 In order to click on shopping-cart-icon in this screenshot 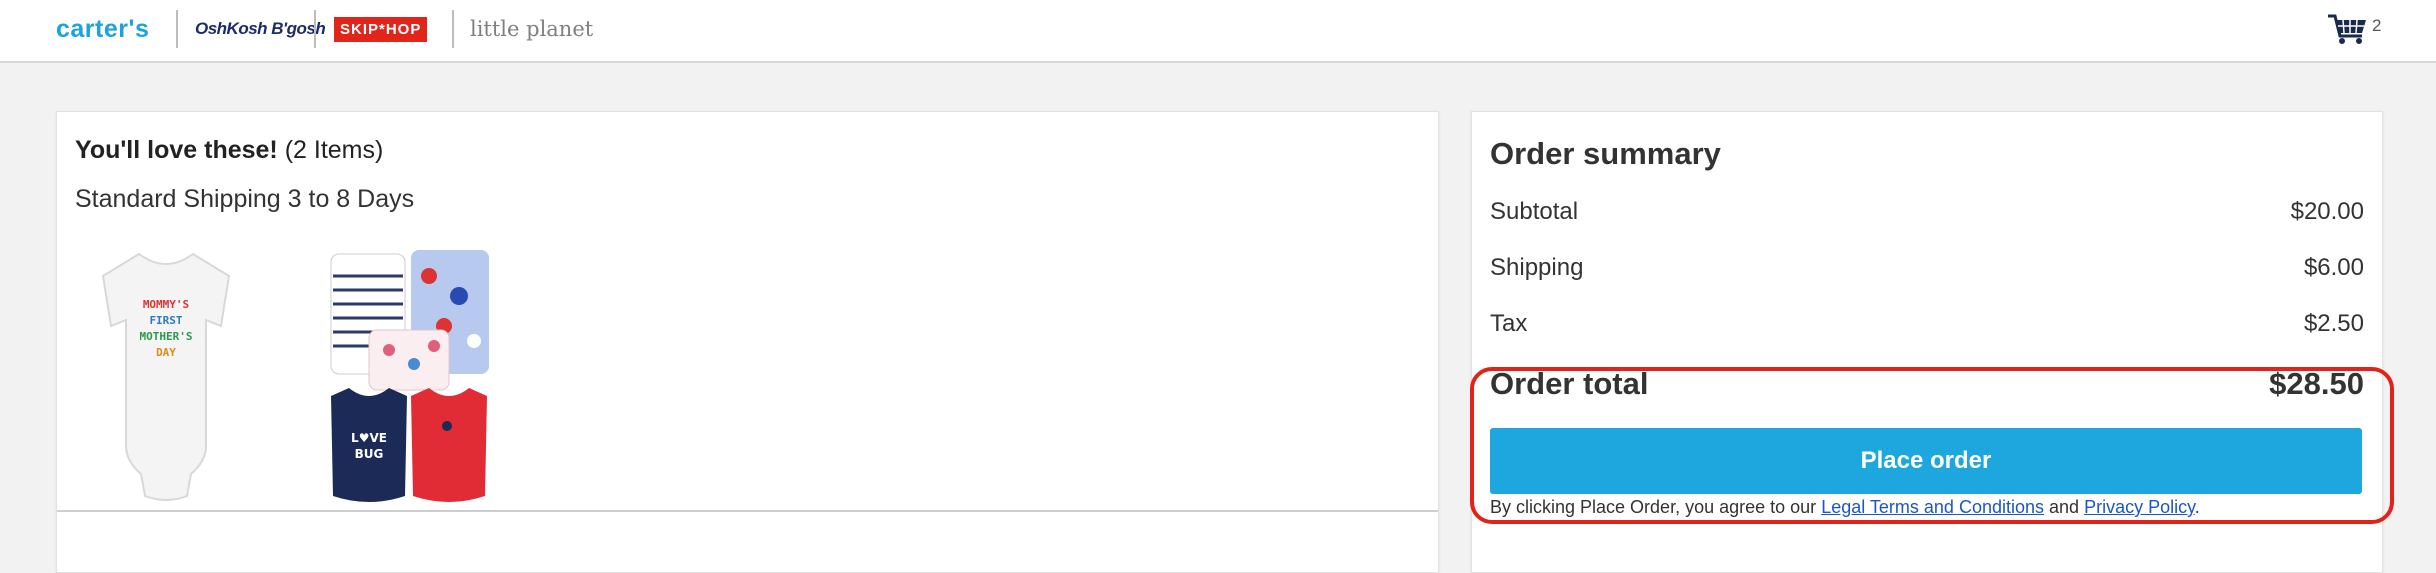, I will do `click(2348, 29)`.